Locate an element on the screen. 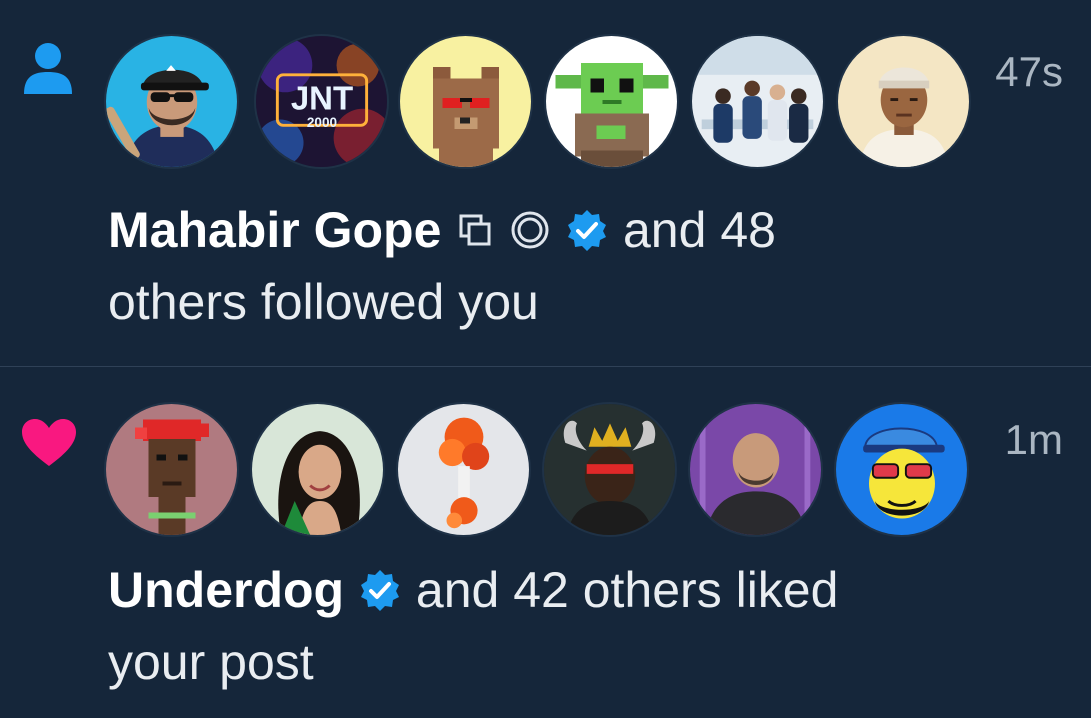 This screenshot has width=1091, height=718. person-icon is located at coordinates (48, 68).